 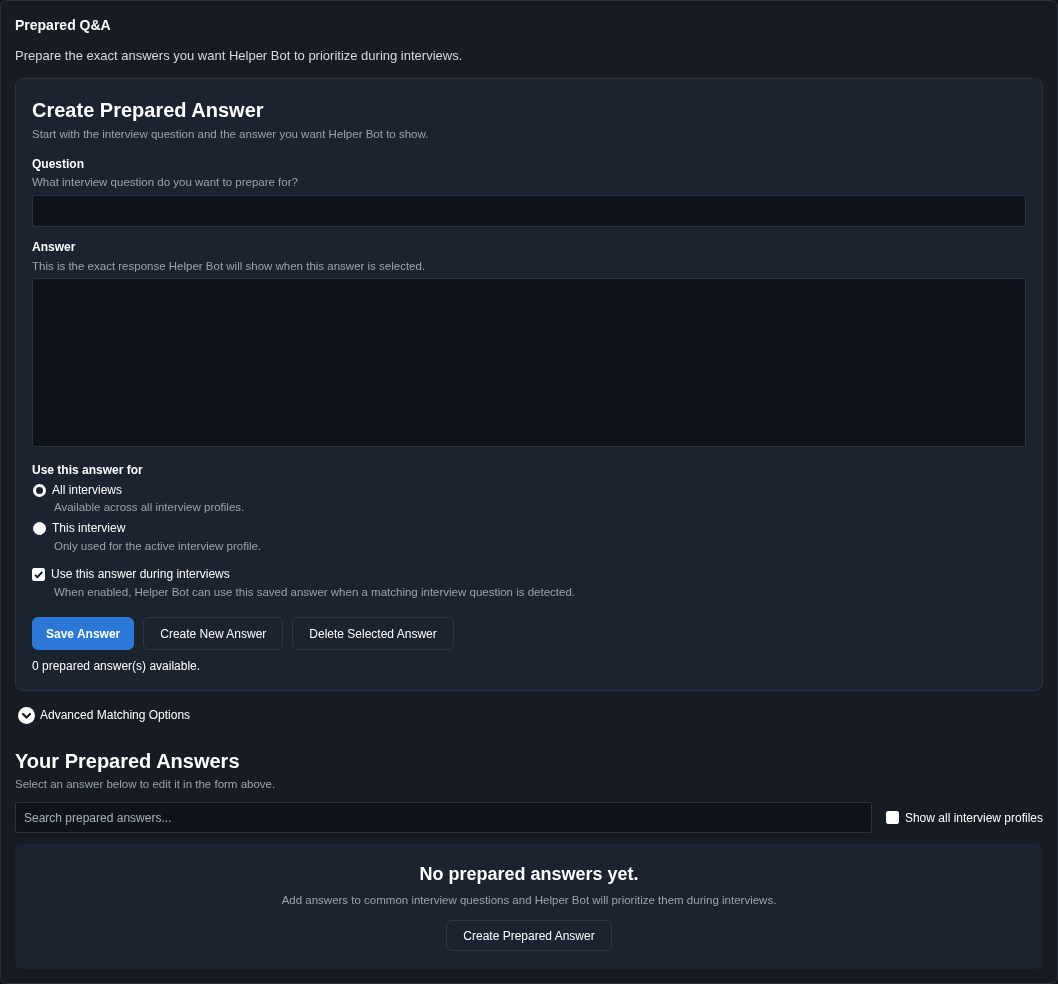 I want to click on page-title: Prepared Q&A, so click(x=63, y=25).